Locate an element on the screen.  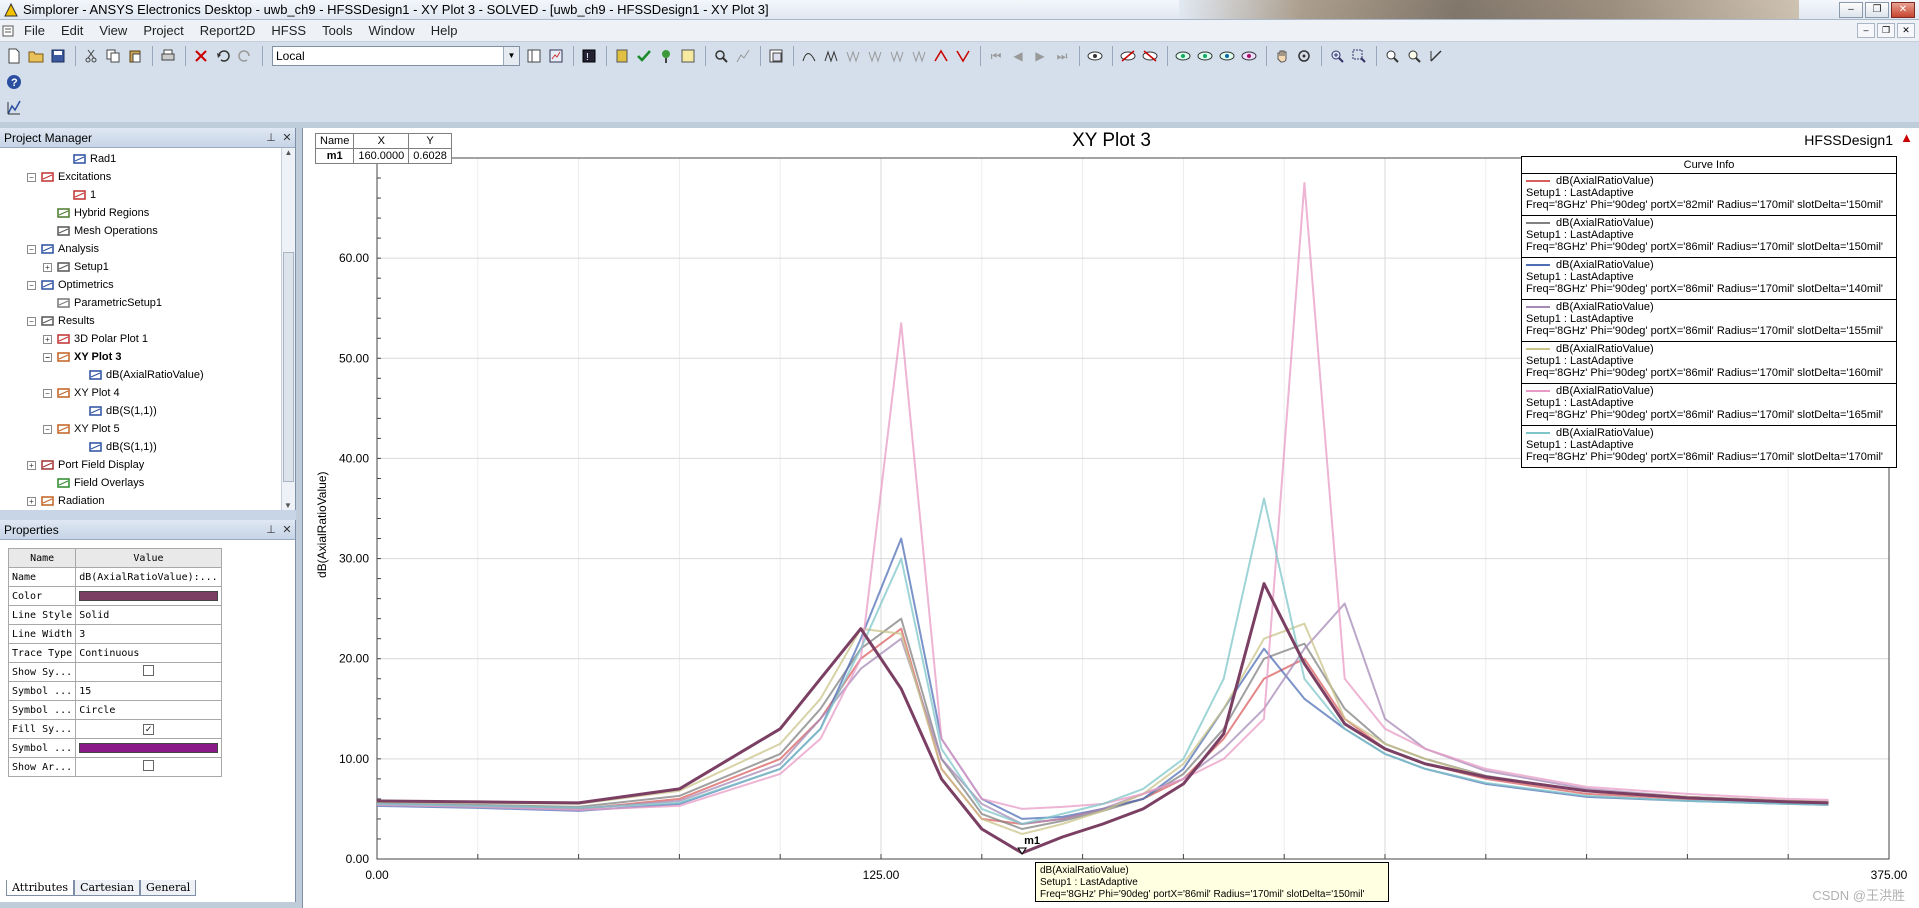
property-checkbox is located at coordinates (148, 672).